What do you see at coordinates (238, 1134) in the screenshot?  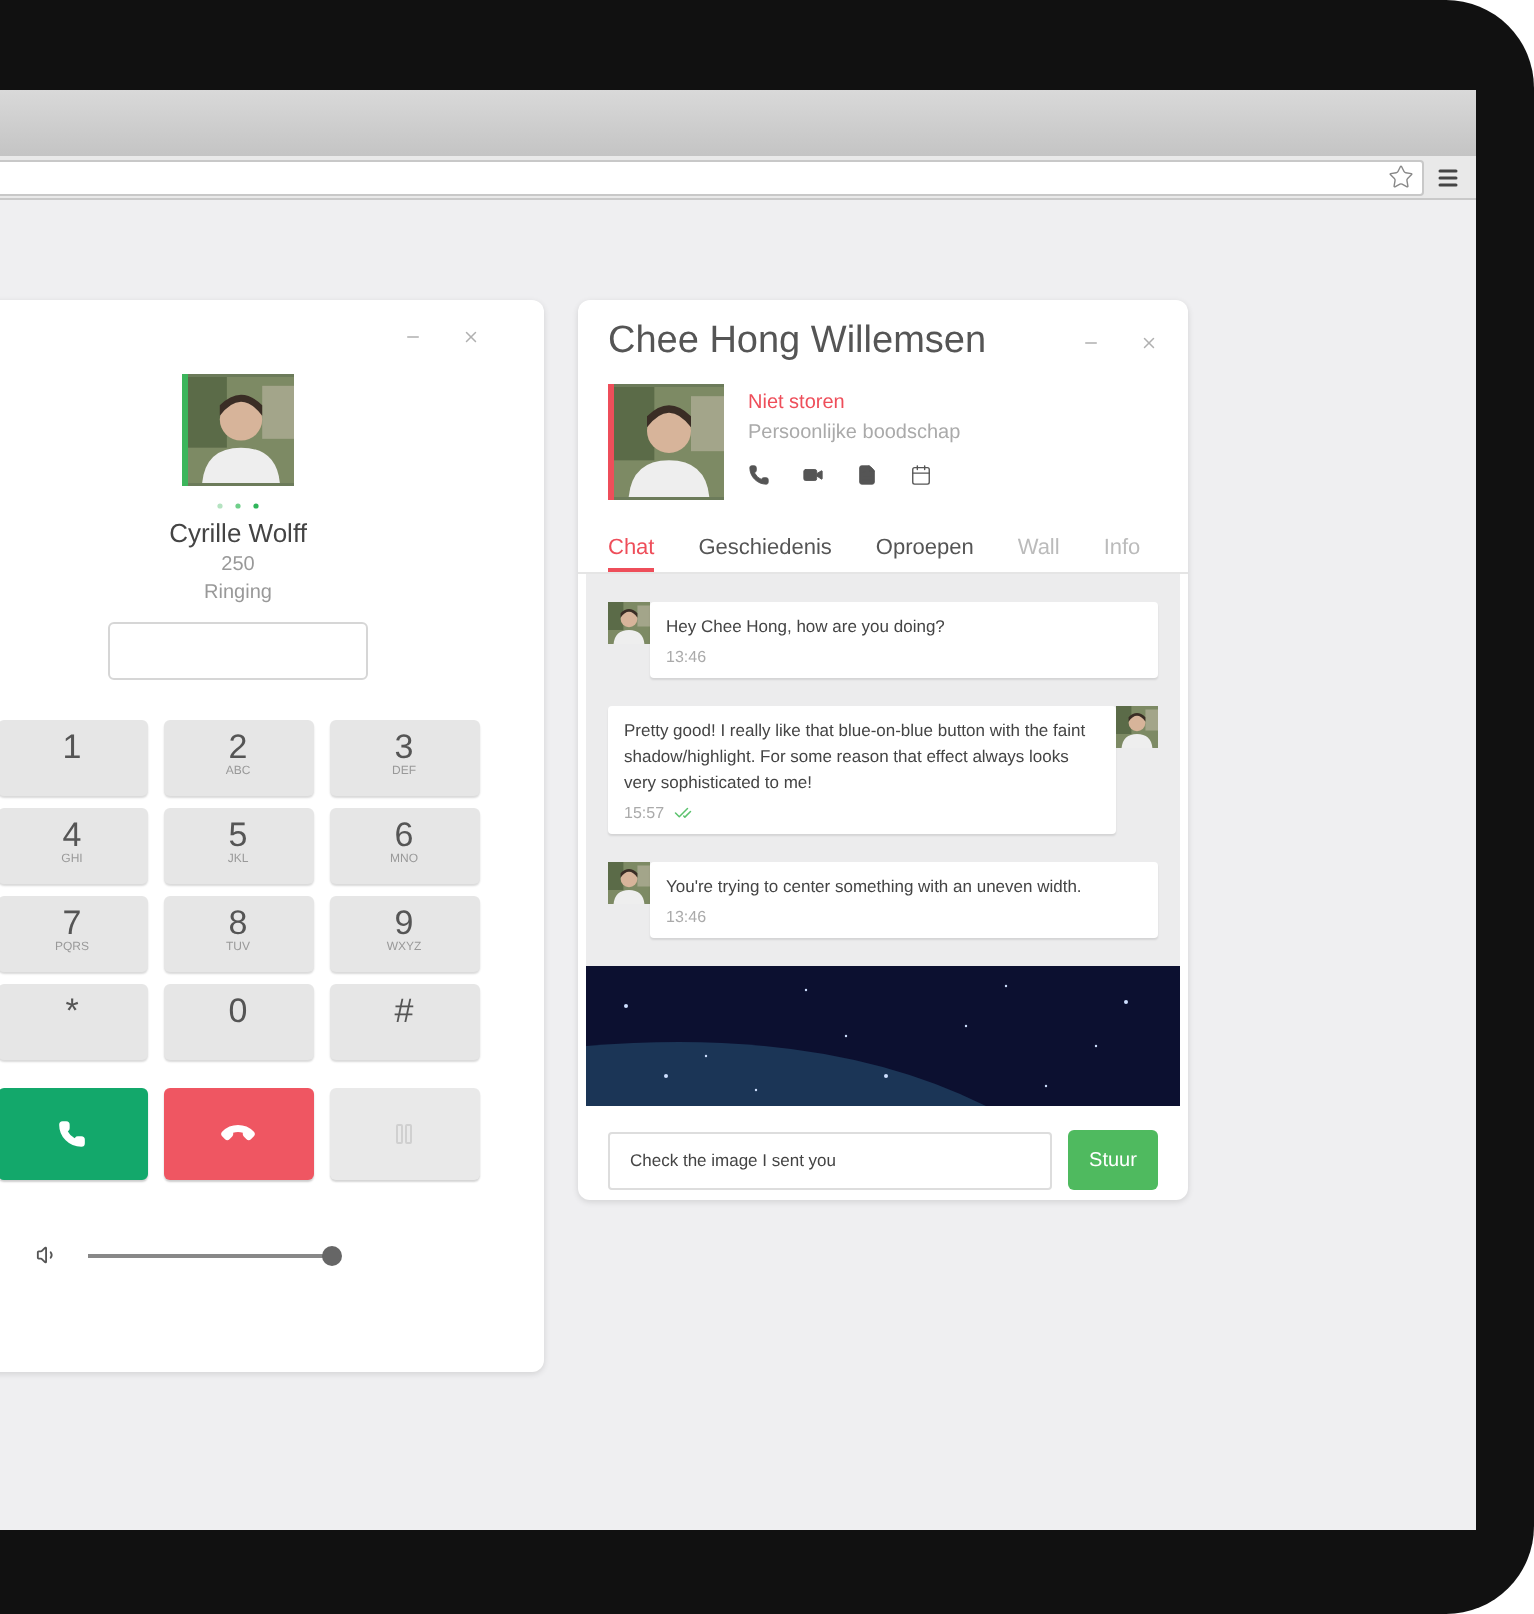 I see `hang-up-button` at bounding box center [238, 1134].